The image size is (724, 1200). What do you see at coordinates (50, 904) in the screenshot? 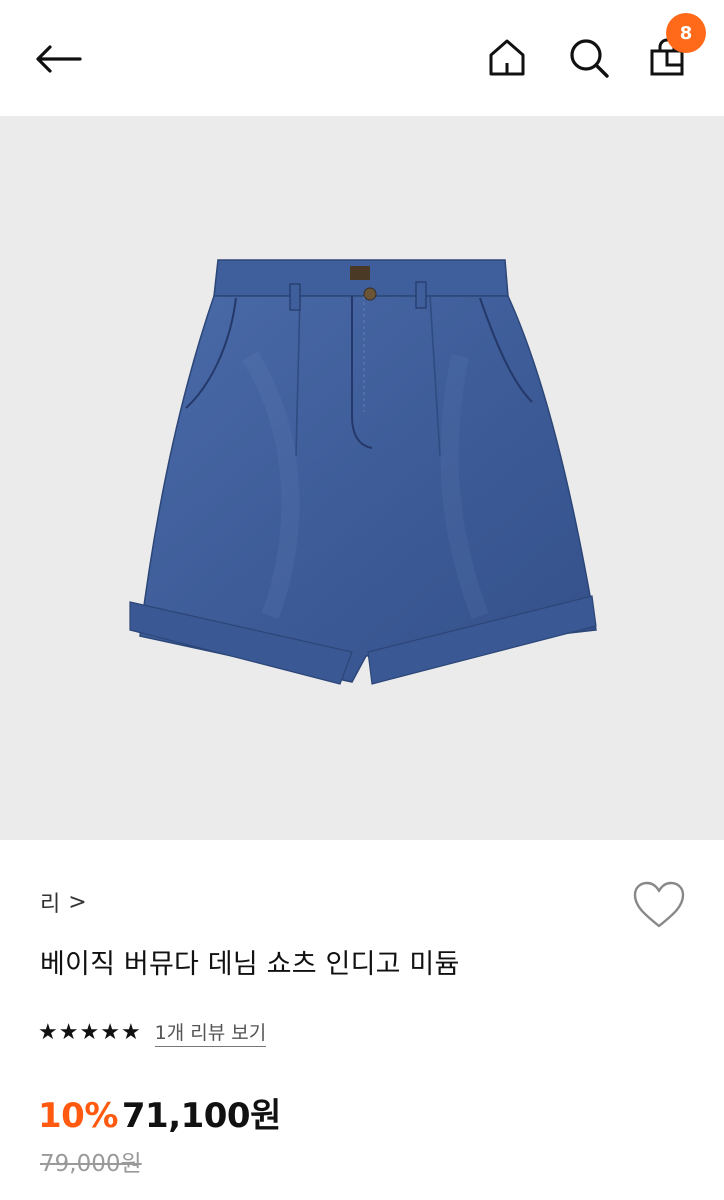
I see `brand-name: 리` at bounding box center [50, 904].